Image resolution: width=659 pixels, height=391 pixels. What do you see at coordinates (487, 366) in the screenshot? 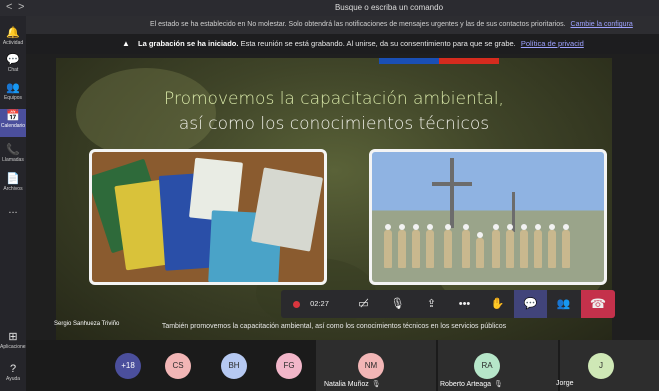
I see `avatar: RA` at bounding box center [487, 366].